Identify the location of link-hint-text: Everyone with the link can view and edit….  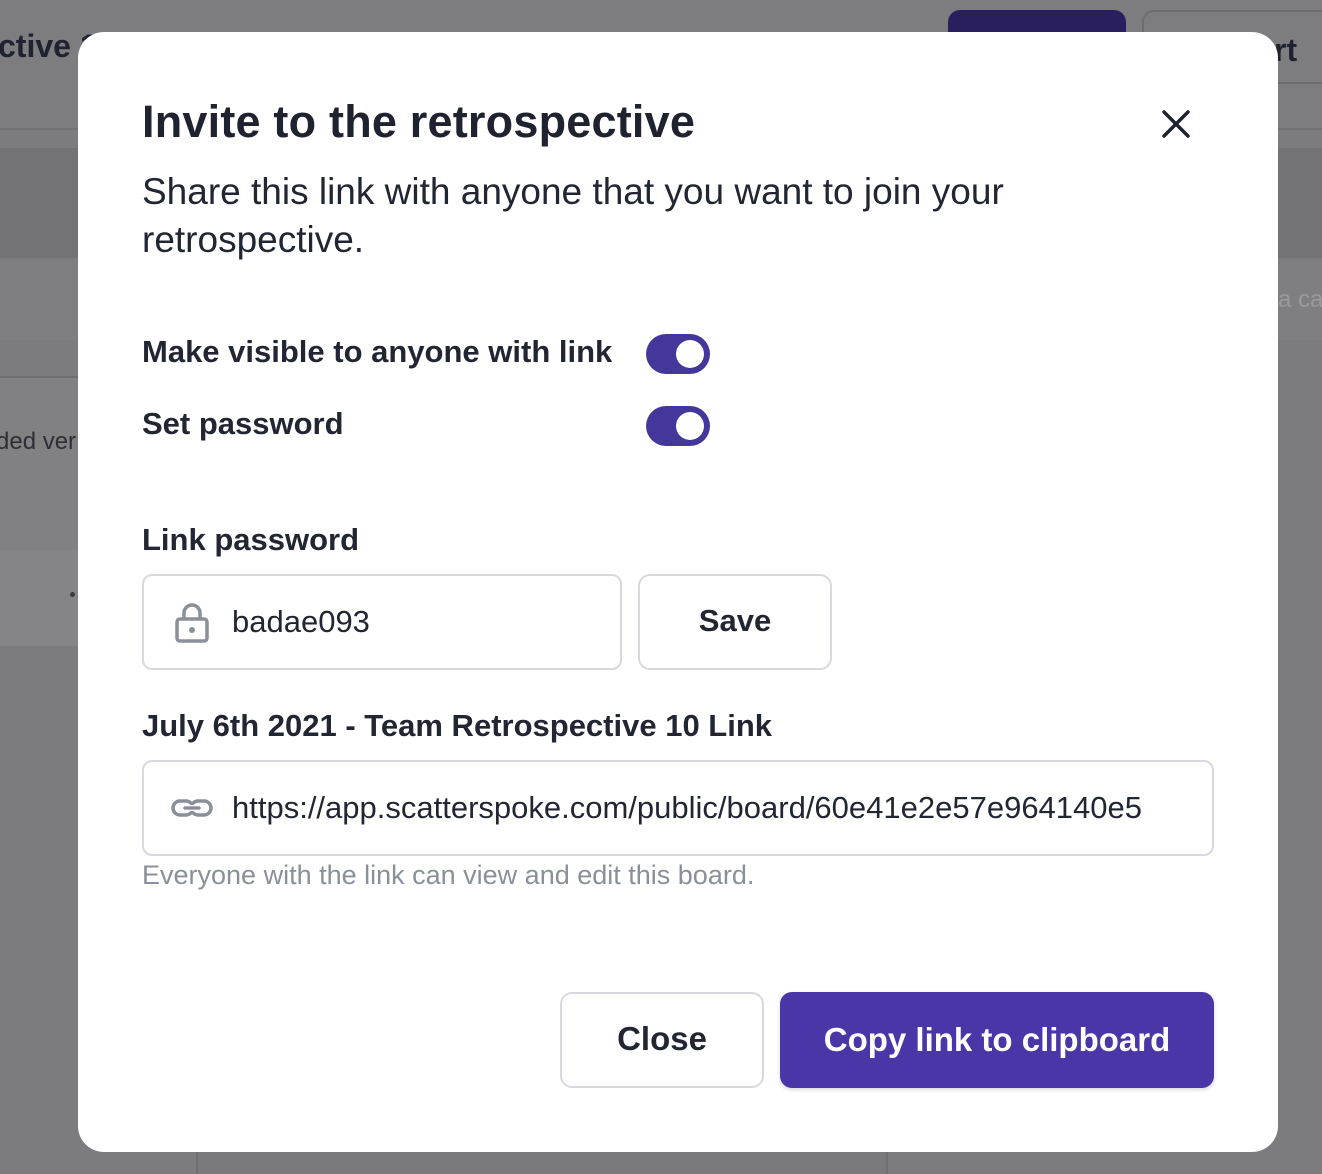
(448, 875).